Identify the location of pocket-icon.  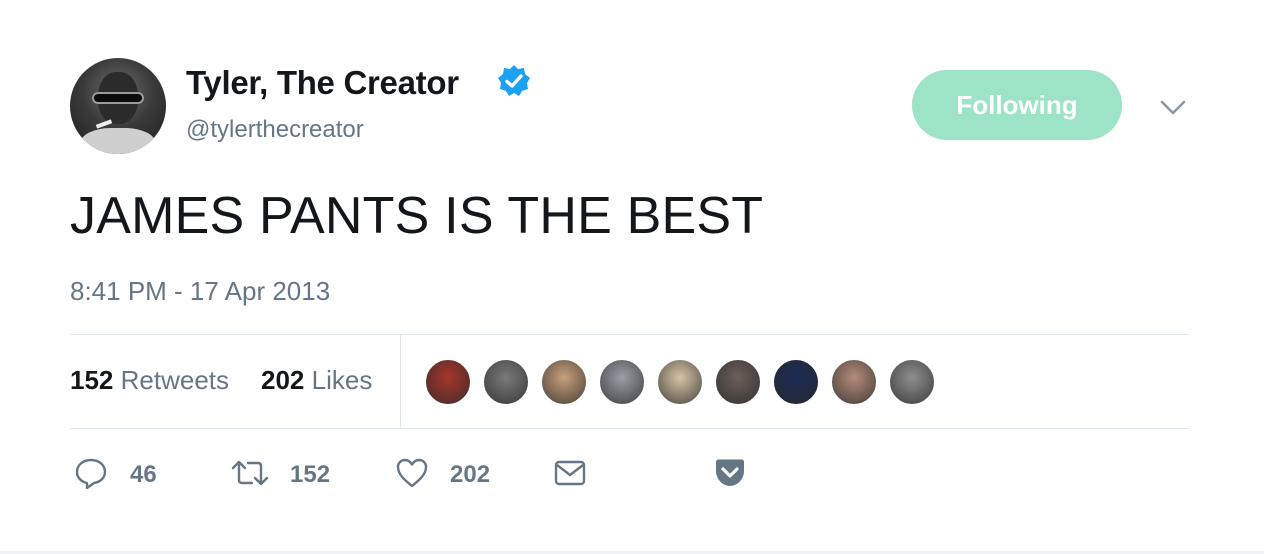
(730, 472).